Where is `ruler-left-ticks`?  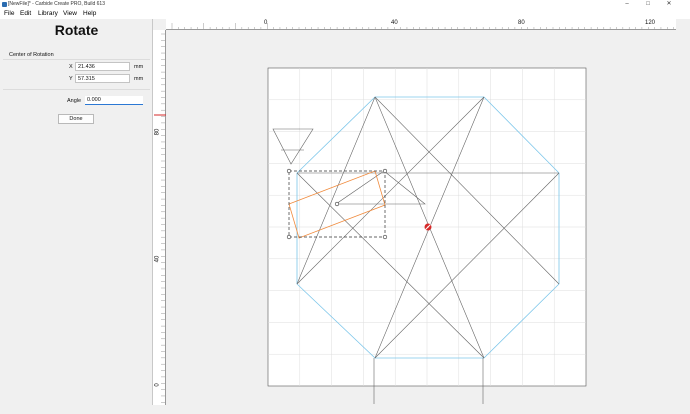
ruler-left-ticks is located at coordinates (163, 218).